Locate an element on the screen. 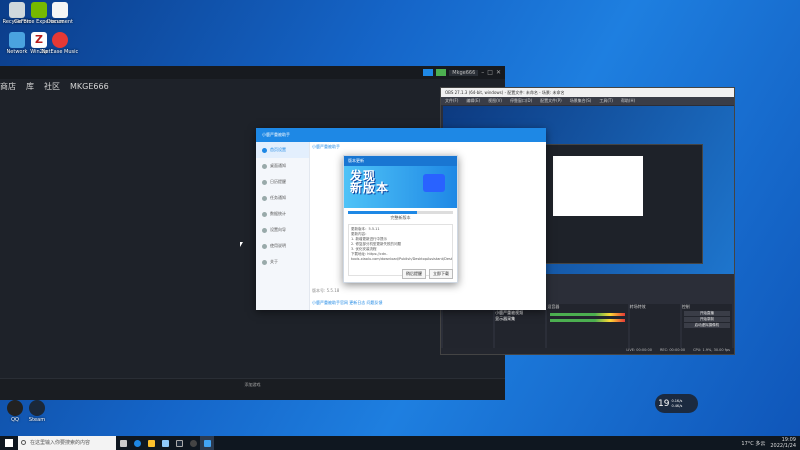  sidebar-item-help: 使用说明 is located at coordinates (282, 246).